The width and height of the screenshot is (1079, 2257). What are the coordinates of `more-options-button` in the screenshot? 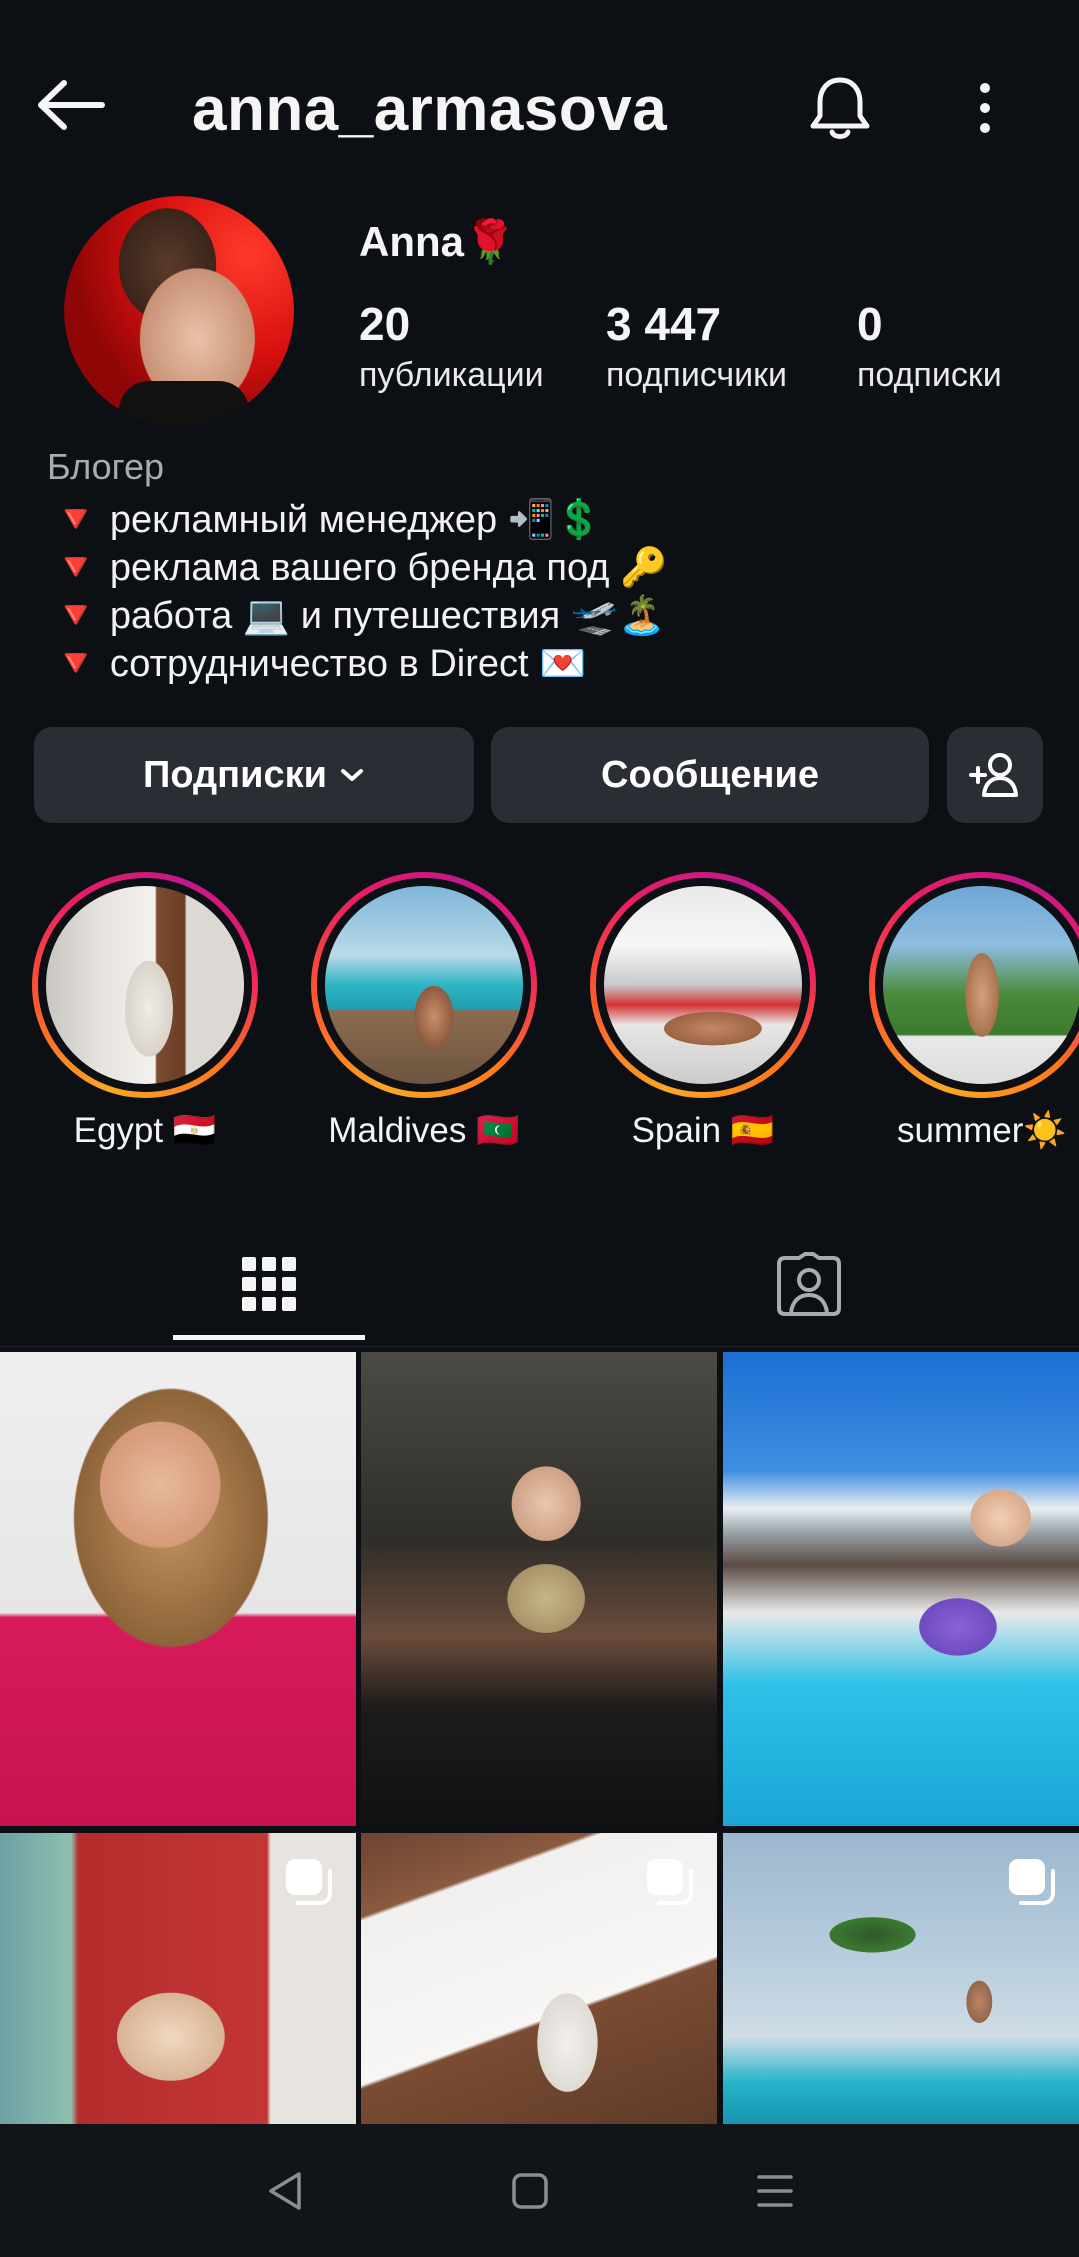 It's located at (985, 108).